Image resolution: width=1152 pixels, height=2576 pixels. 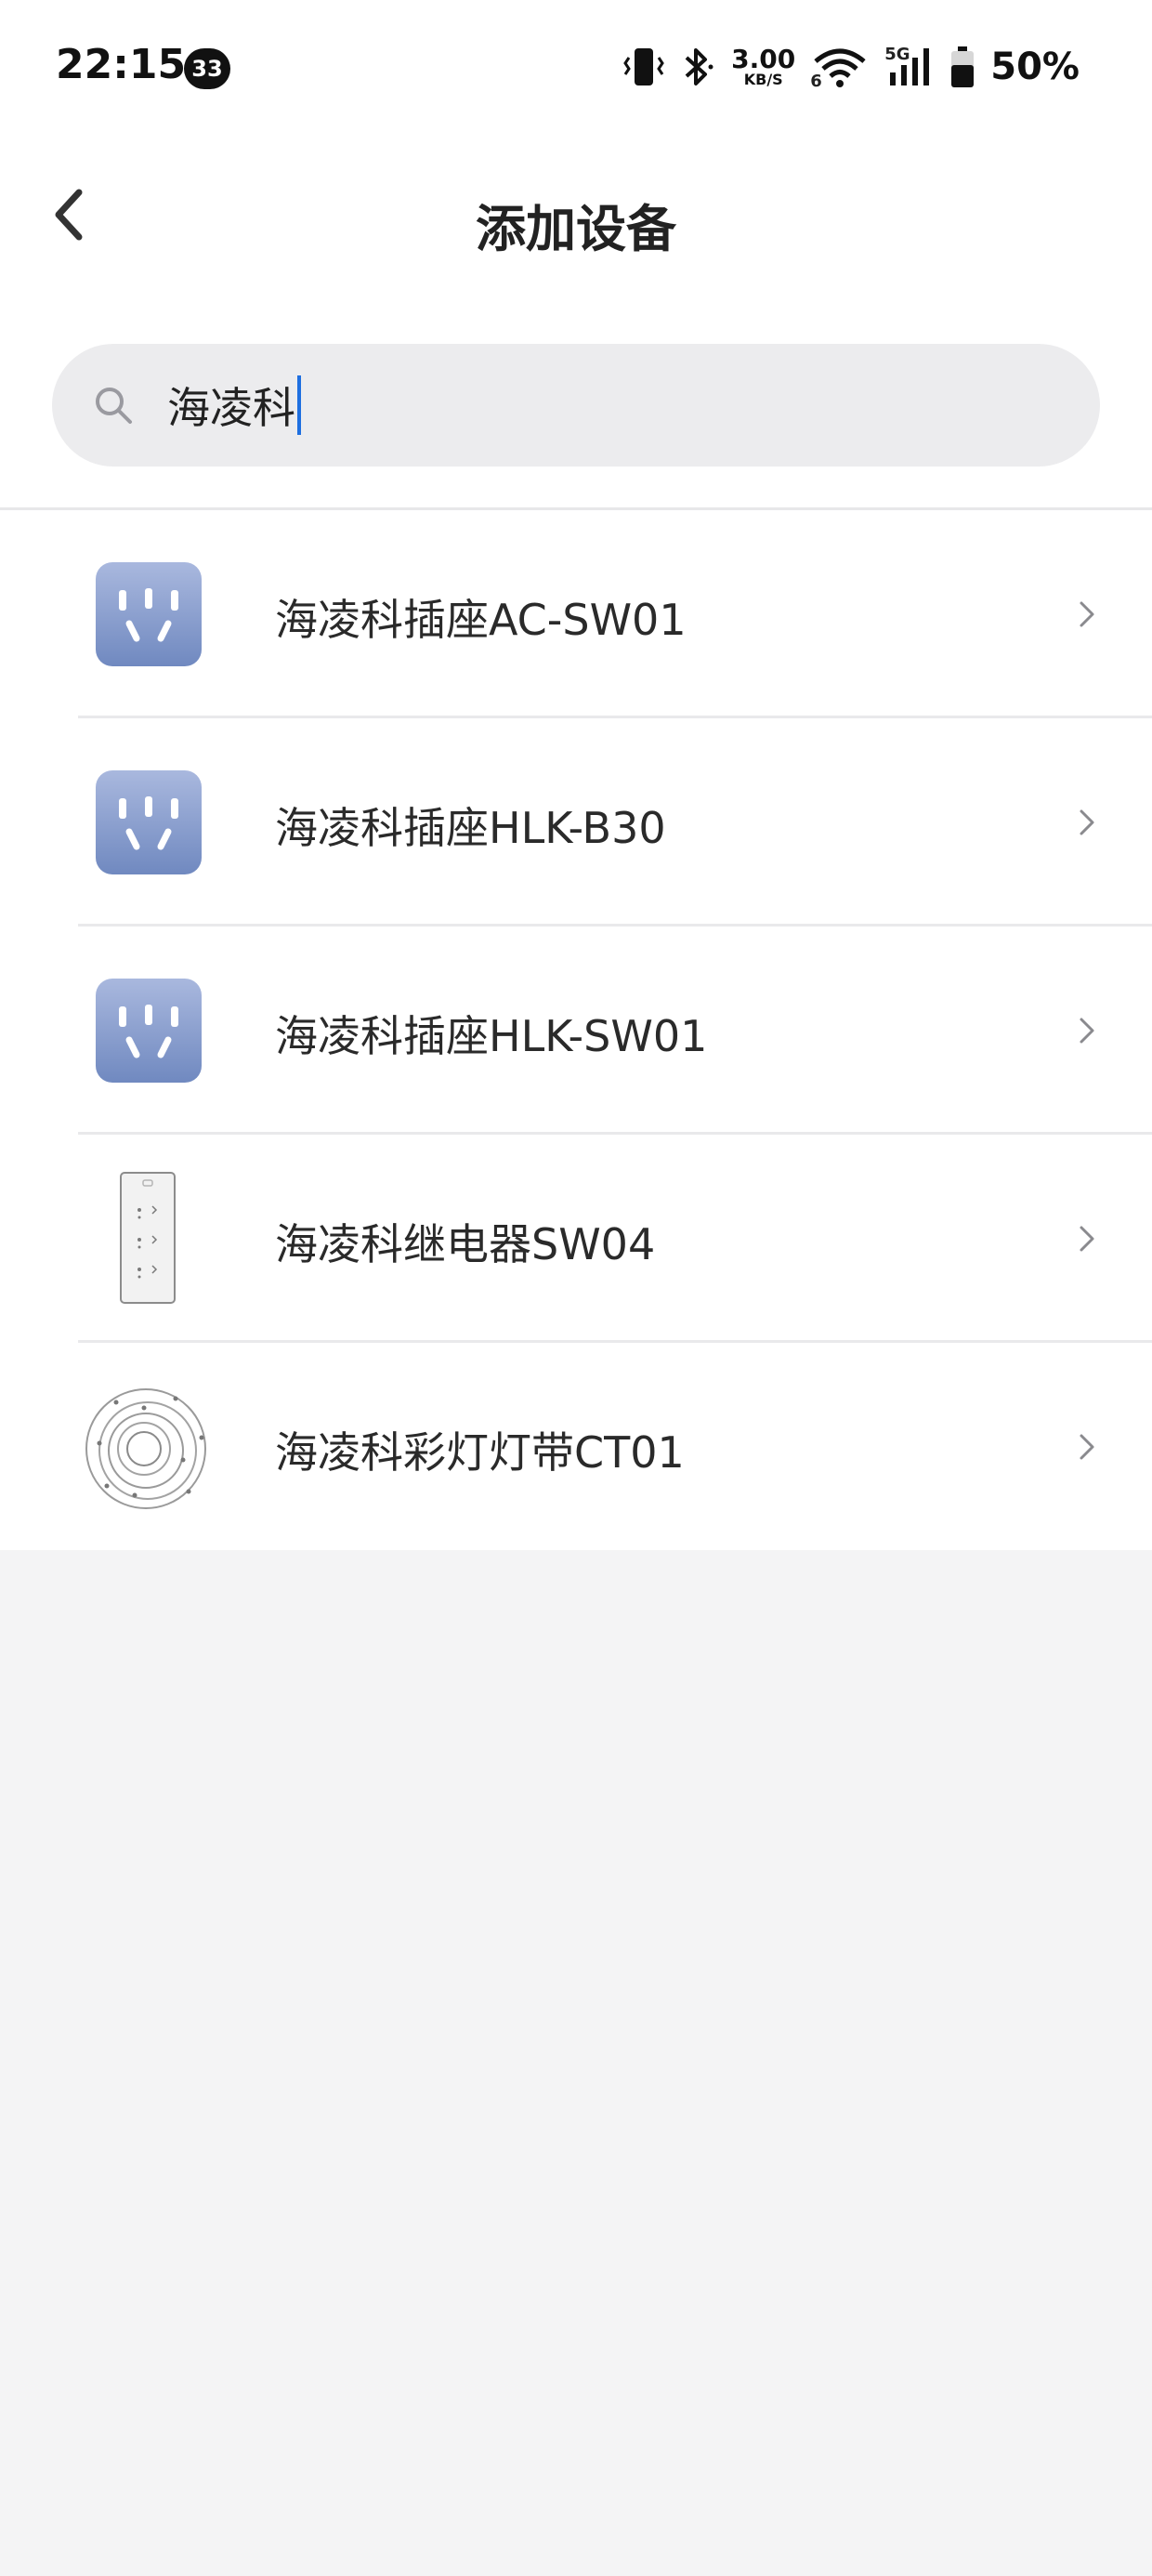 What do you see at coordinates (576, 405) in the screenshot?
I see `search-bar: 海凌科` at bounding box center [576, 405].